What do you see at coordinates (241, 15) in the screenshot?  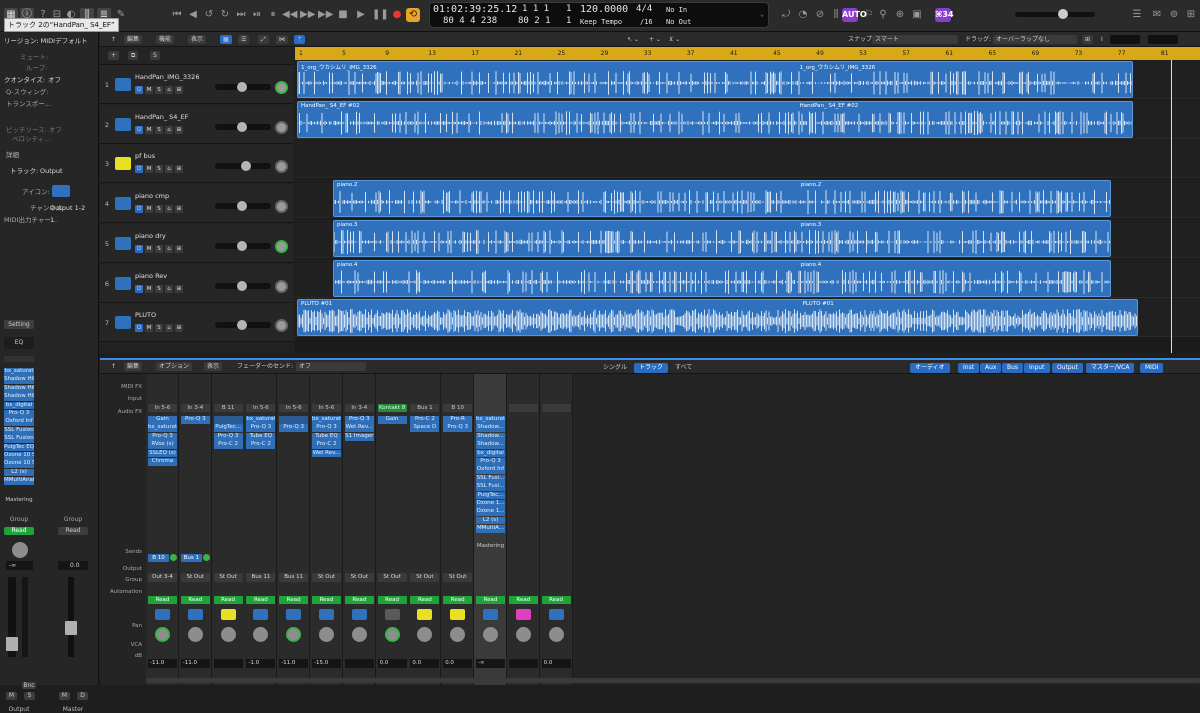 I see `skip-icon: ⏭` at bounding box center [241, 15].